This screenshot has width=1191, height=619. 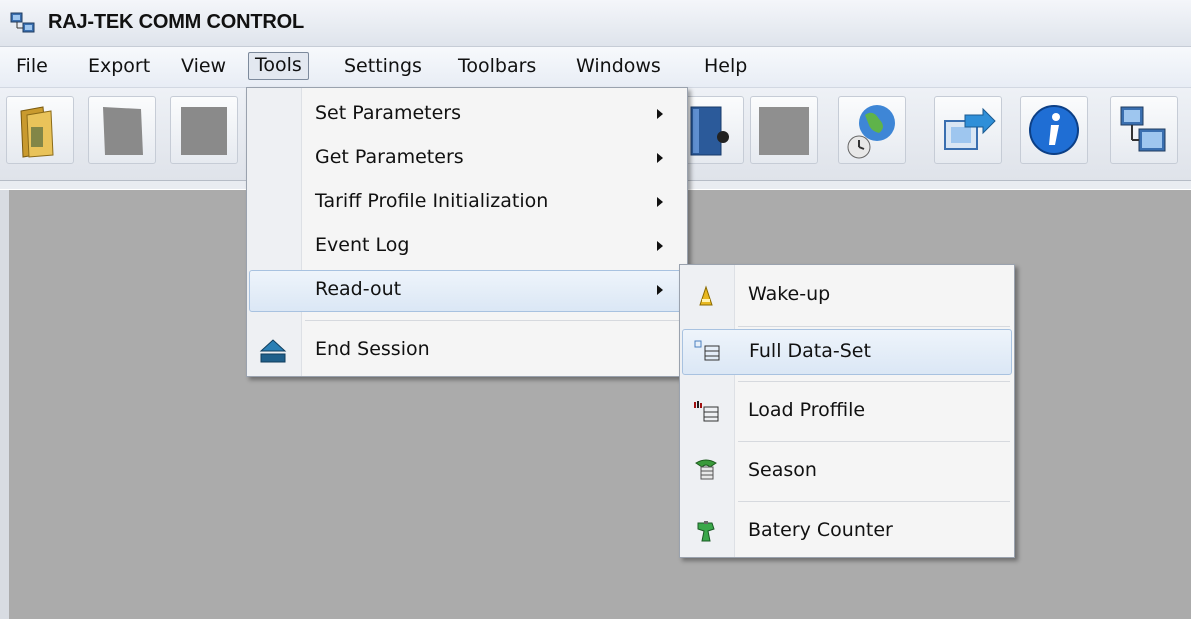 I want to click on menu-item-label: Wake-up, so click(x=789, y=294).